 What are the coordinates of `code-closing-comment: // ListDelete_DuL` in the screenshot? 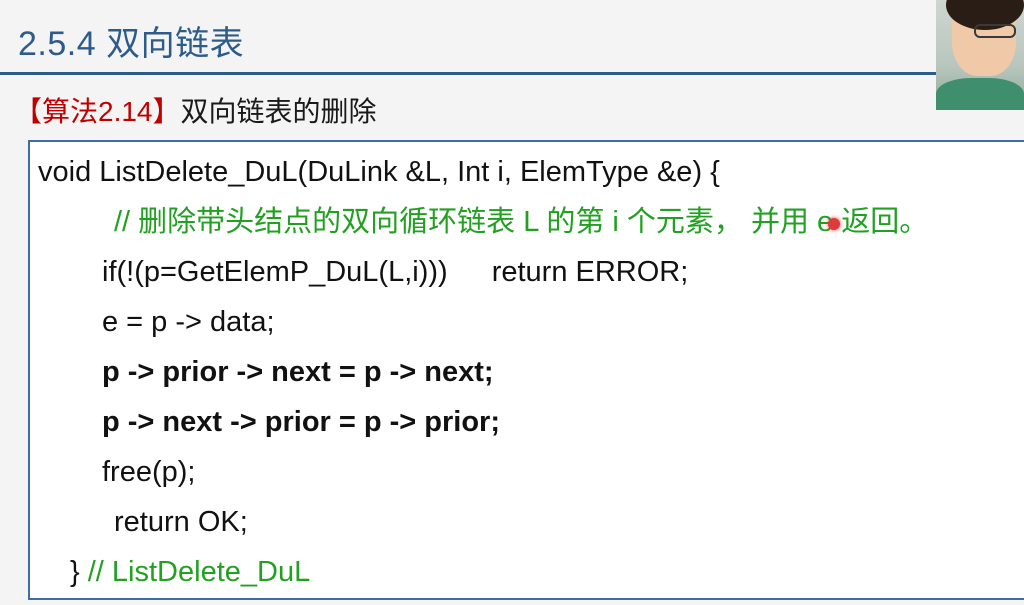 It's located at (199, 572).